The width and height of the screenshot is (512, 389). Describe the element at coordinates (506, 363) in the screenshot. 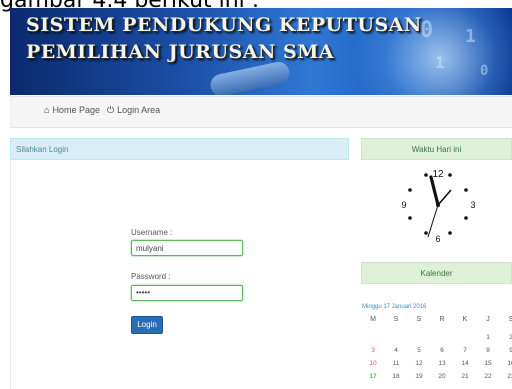

I see `calendar-day: 16` at that location.